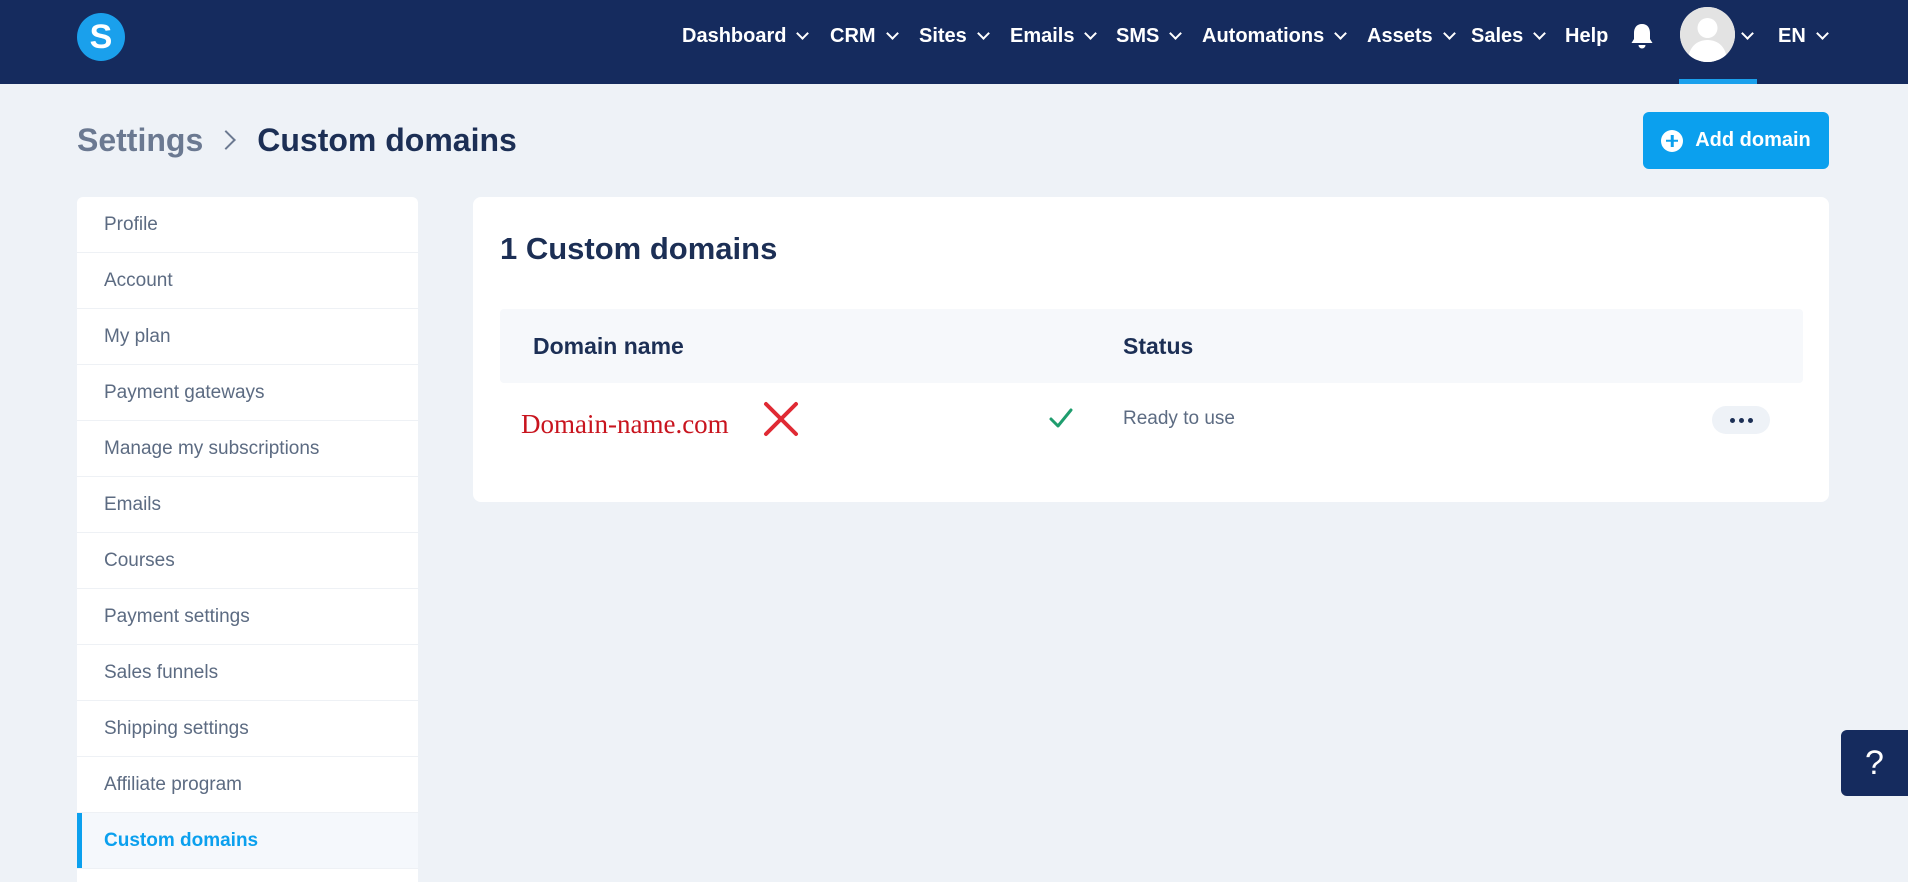 The image size is (1908, 882). Describe the element at coordinates (1263, 35) in the screenshot. I see `nav-automations-label: Automations` at that location.